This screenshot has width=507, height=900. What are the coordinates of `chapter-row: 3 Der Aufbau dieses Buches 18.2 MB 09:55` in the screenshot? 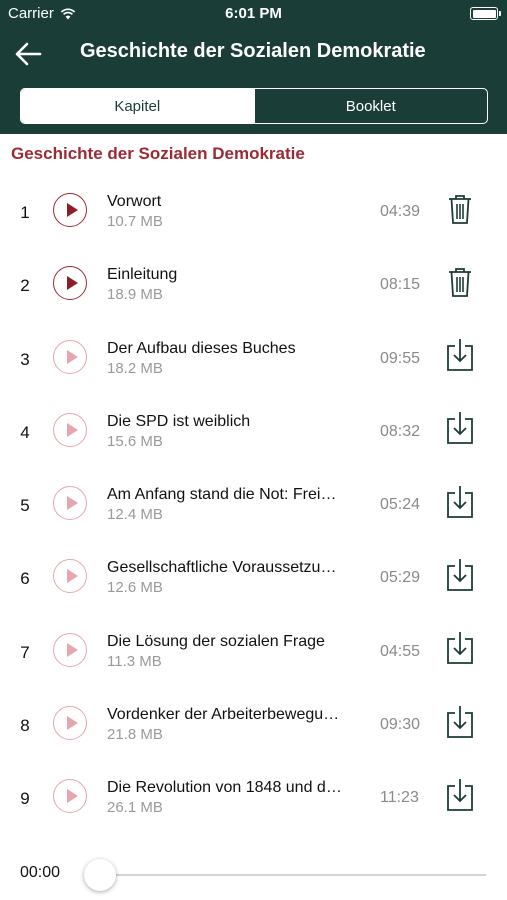 It's located at (253, 358).